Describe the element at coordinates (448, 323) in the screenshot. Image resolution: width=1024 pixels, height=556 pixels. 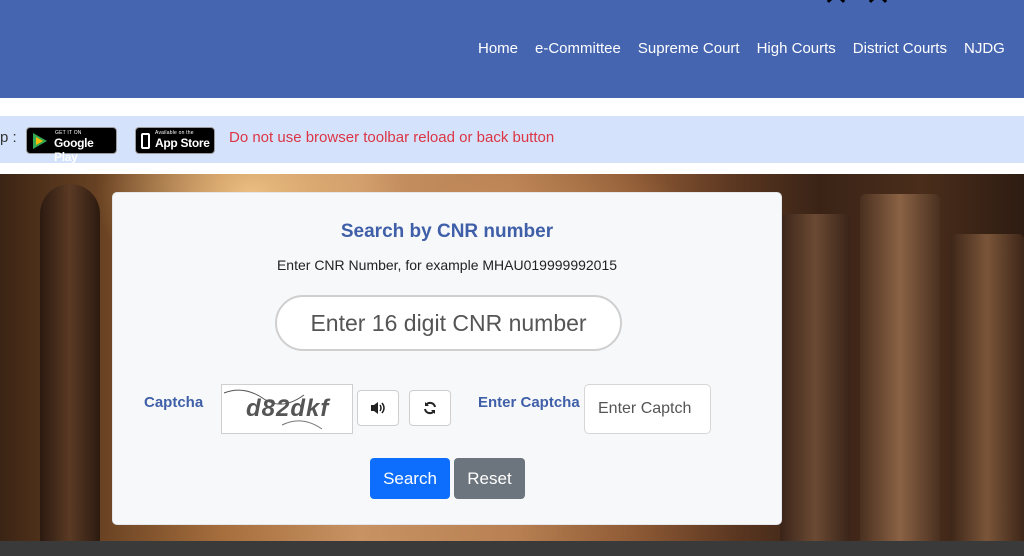
I see `cnr-number-input` at that location.